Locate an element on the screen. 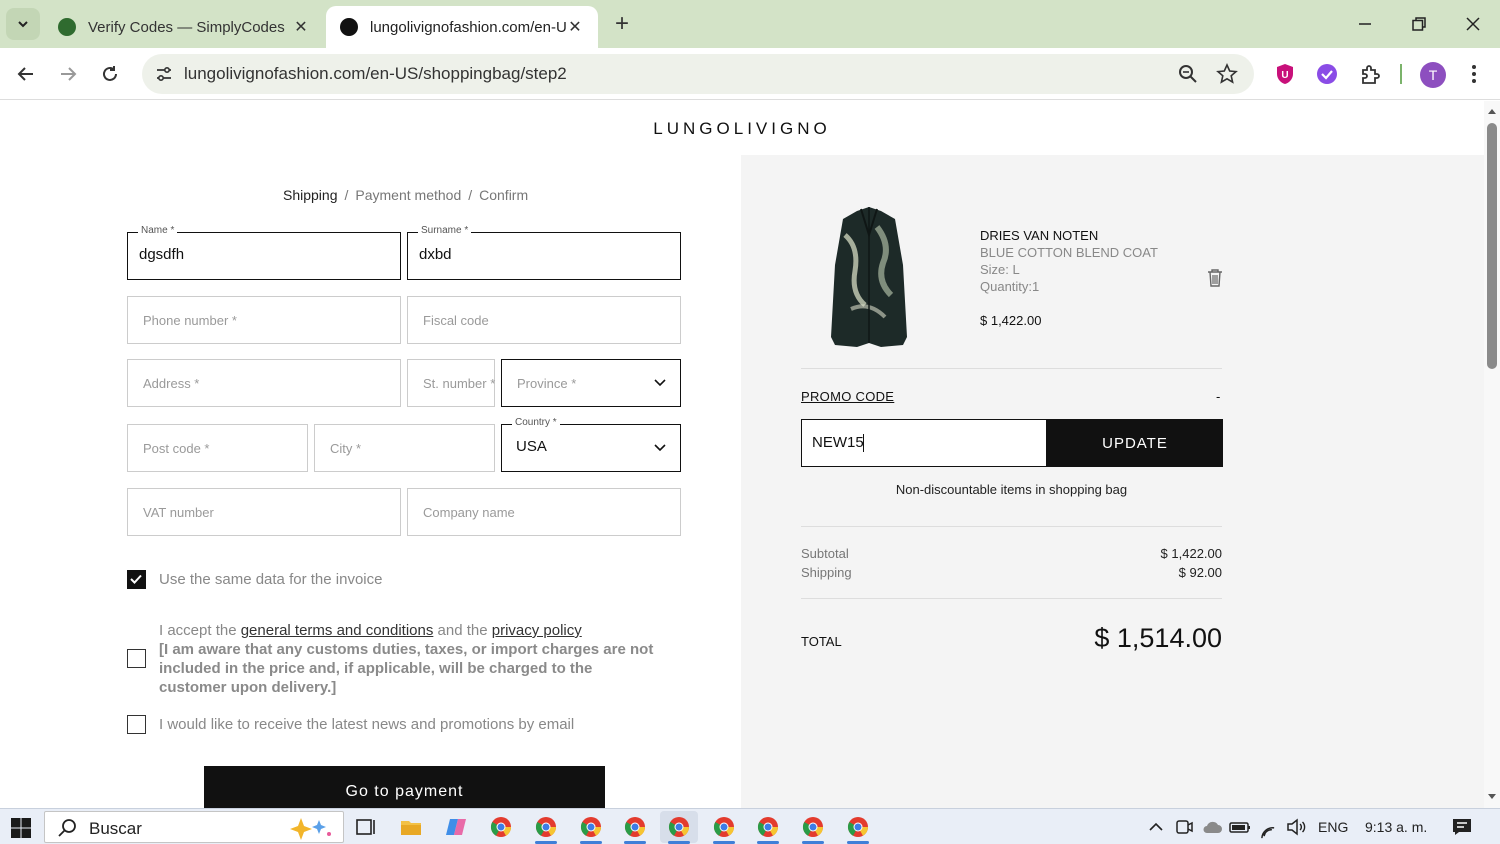 This screenshot has height=844, width=1500. same-invoice-label: Use the same data for the invoice is located at coordinates (271, 579).